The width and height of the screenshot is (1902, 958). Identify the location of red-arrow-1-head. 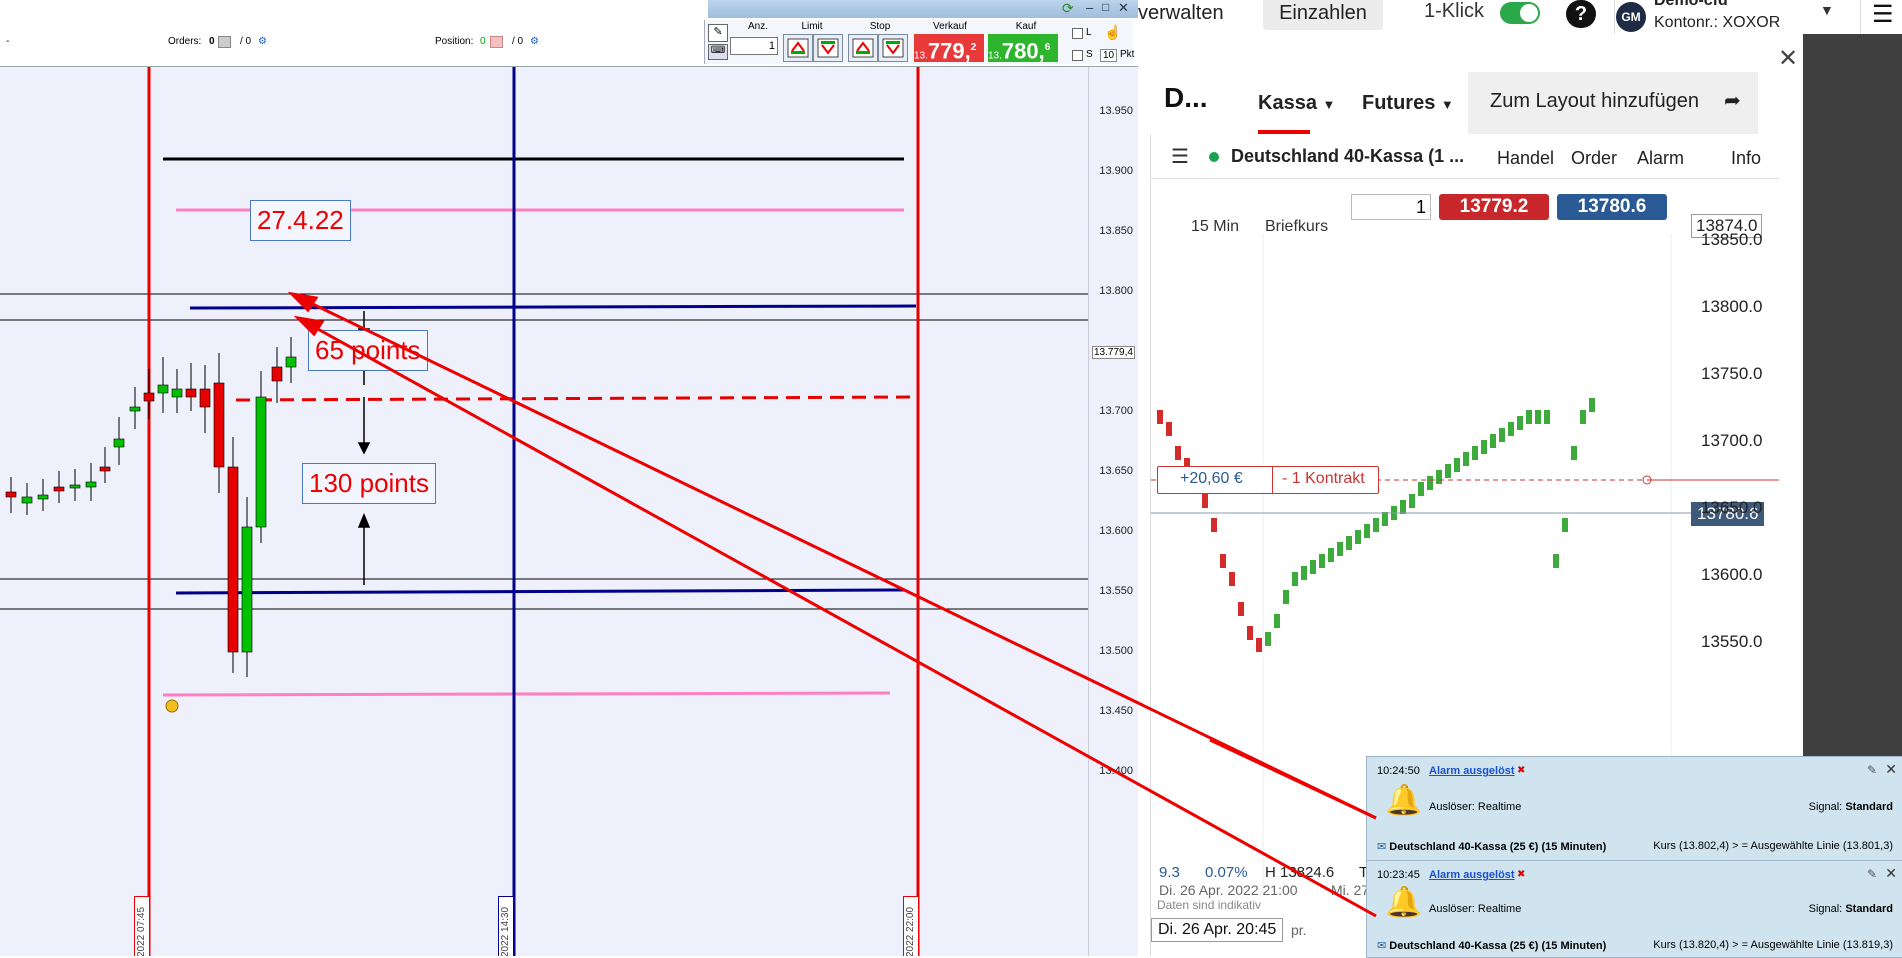
(303, 302).